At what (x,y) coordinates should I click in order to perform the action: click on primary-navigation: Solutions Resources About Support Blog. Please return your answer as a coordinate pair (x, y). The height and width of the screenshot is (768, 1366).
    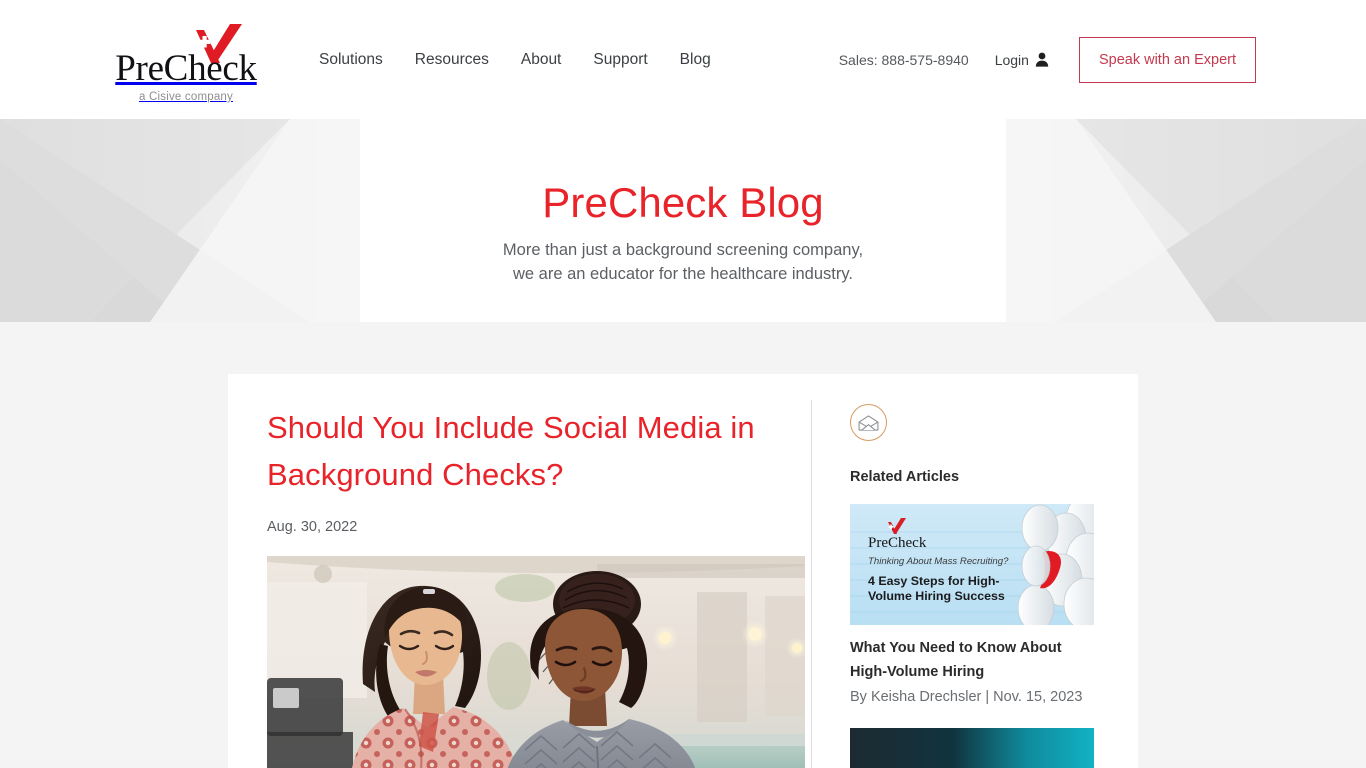
    Looking at the image, I should click on (515, 60).